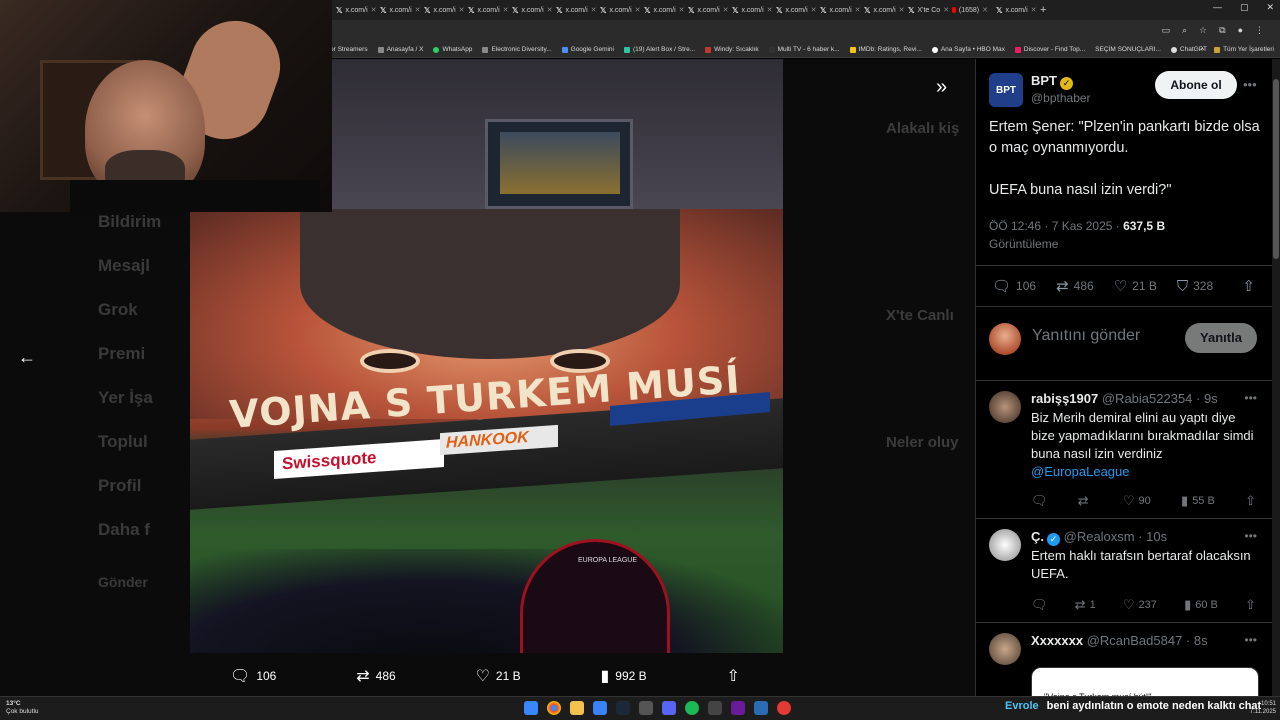  Describe the element at coordinates (1137, 501) in the screenshot. I see `like-button: ♡ 90` at that location.